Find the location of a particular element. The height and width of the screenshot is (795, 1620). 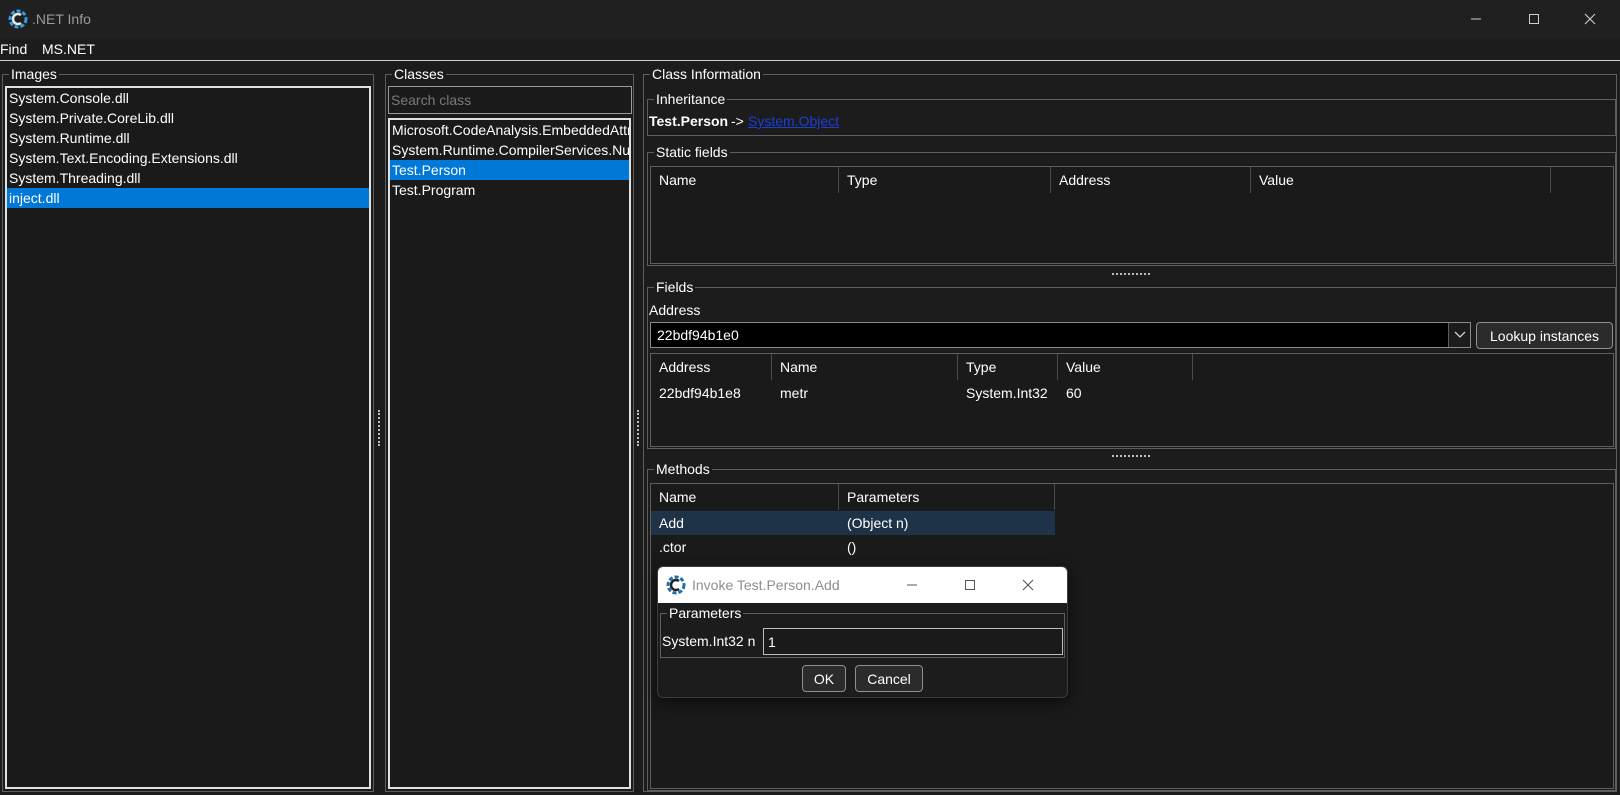

combo-dropdown-button is located at coordinates (1459, 335).